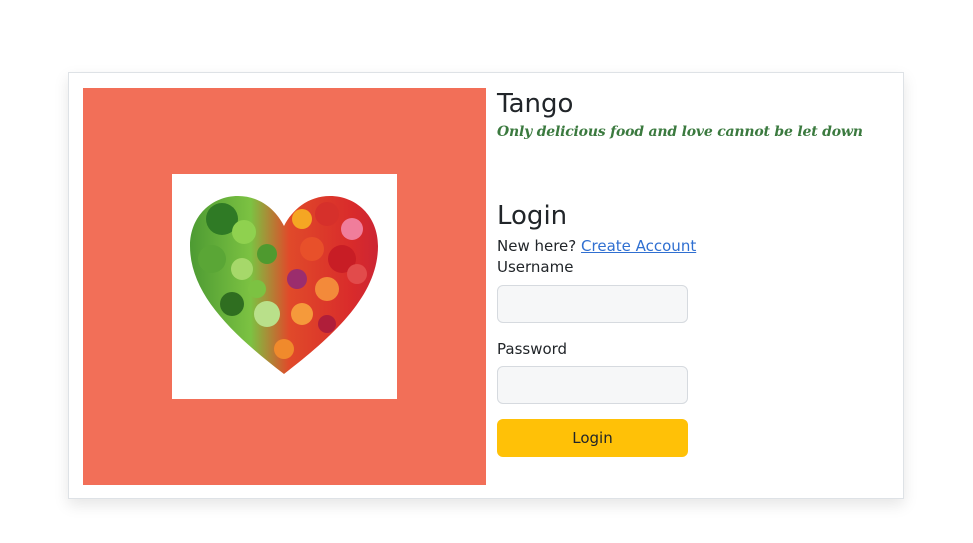  Describe the element at coordinates (638, 246) in the screenshot. I see `create-account-link: Create Account` at that location.